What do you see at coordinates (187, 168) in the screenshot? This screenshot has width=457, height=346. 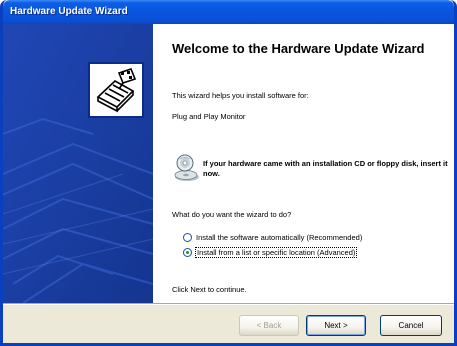 I see `cd-icon` at bounding box center [187, 168].